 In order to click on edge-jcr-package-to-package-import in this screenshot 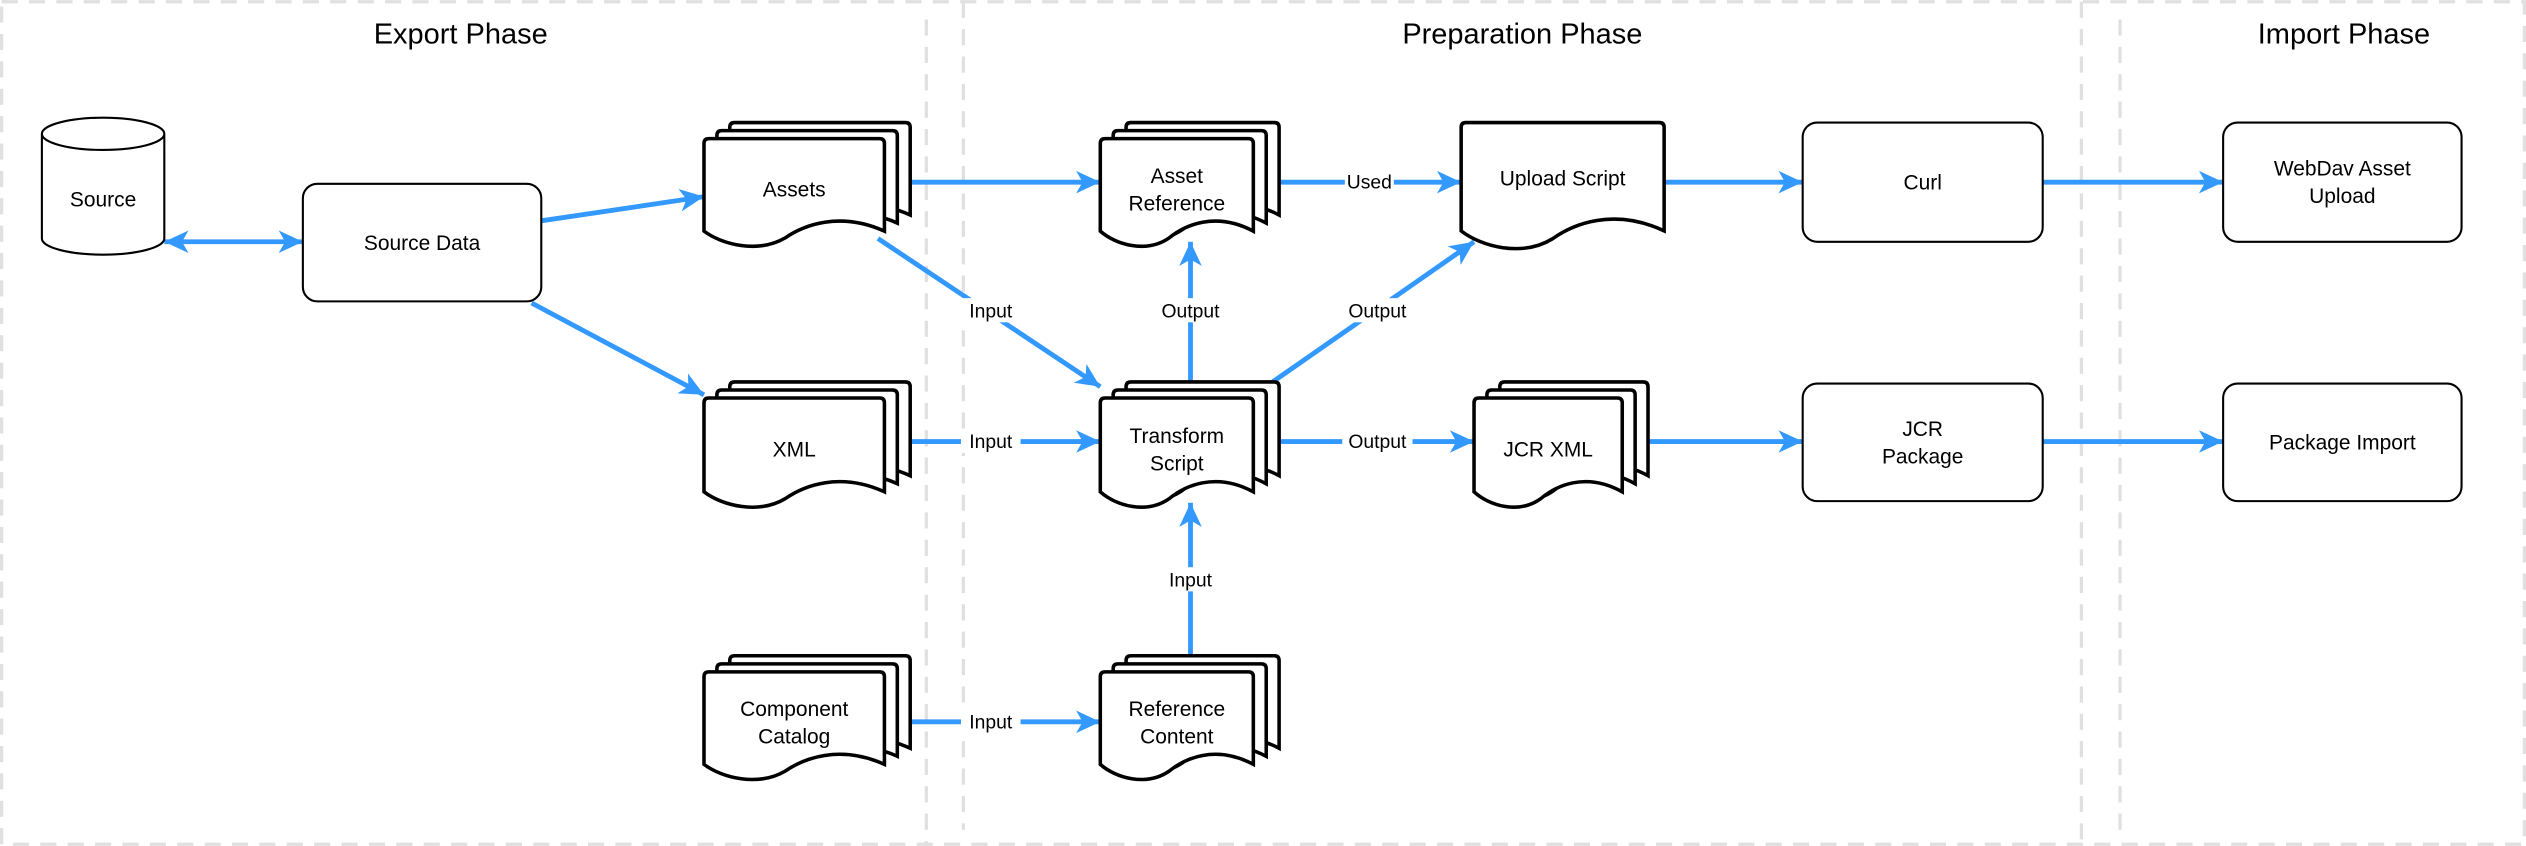, I will do `click(2133, 441)`.